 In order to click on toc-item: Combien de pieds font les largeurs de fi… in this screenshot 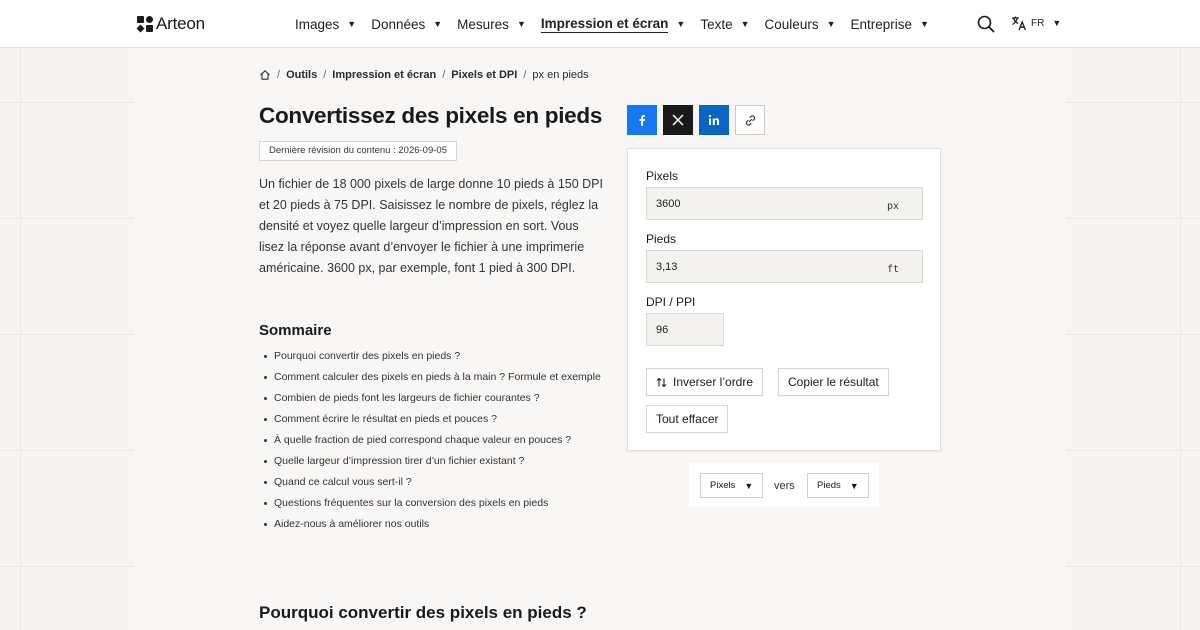, I will do `click(431, 398)`.